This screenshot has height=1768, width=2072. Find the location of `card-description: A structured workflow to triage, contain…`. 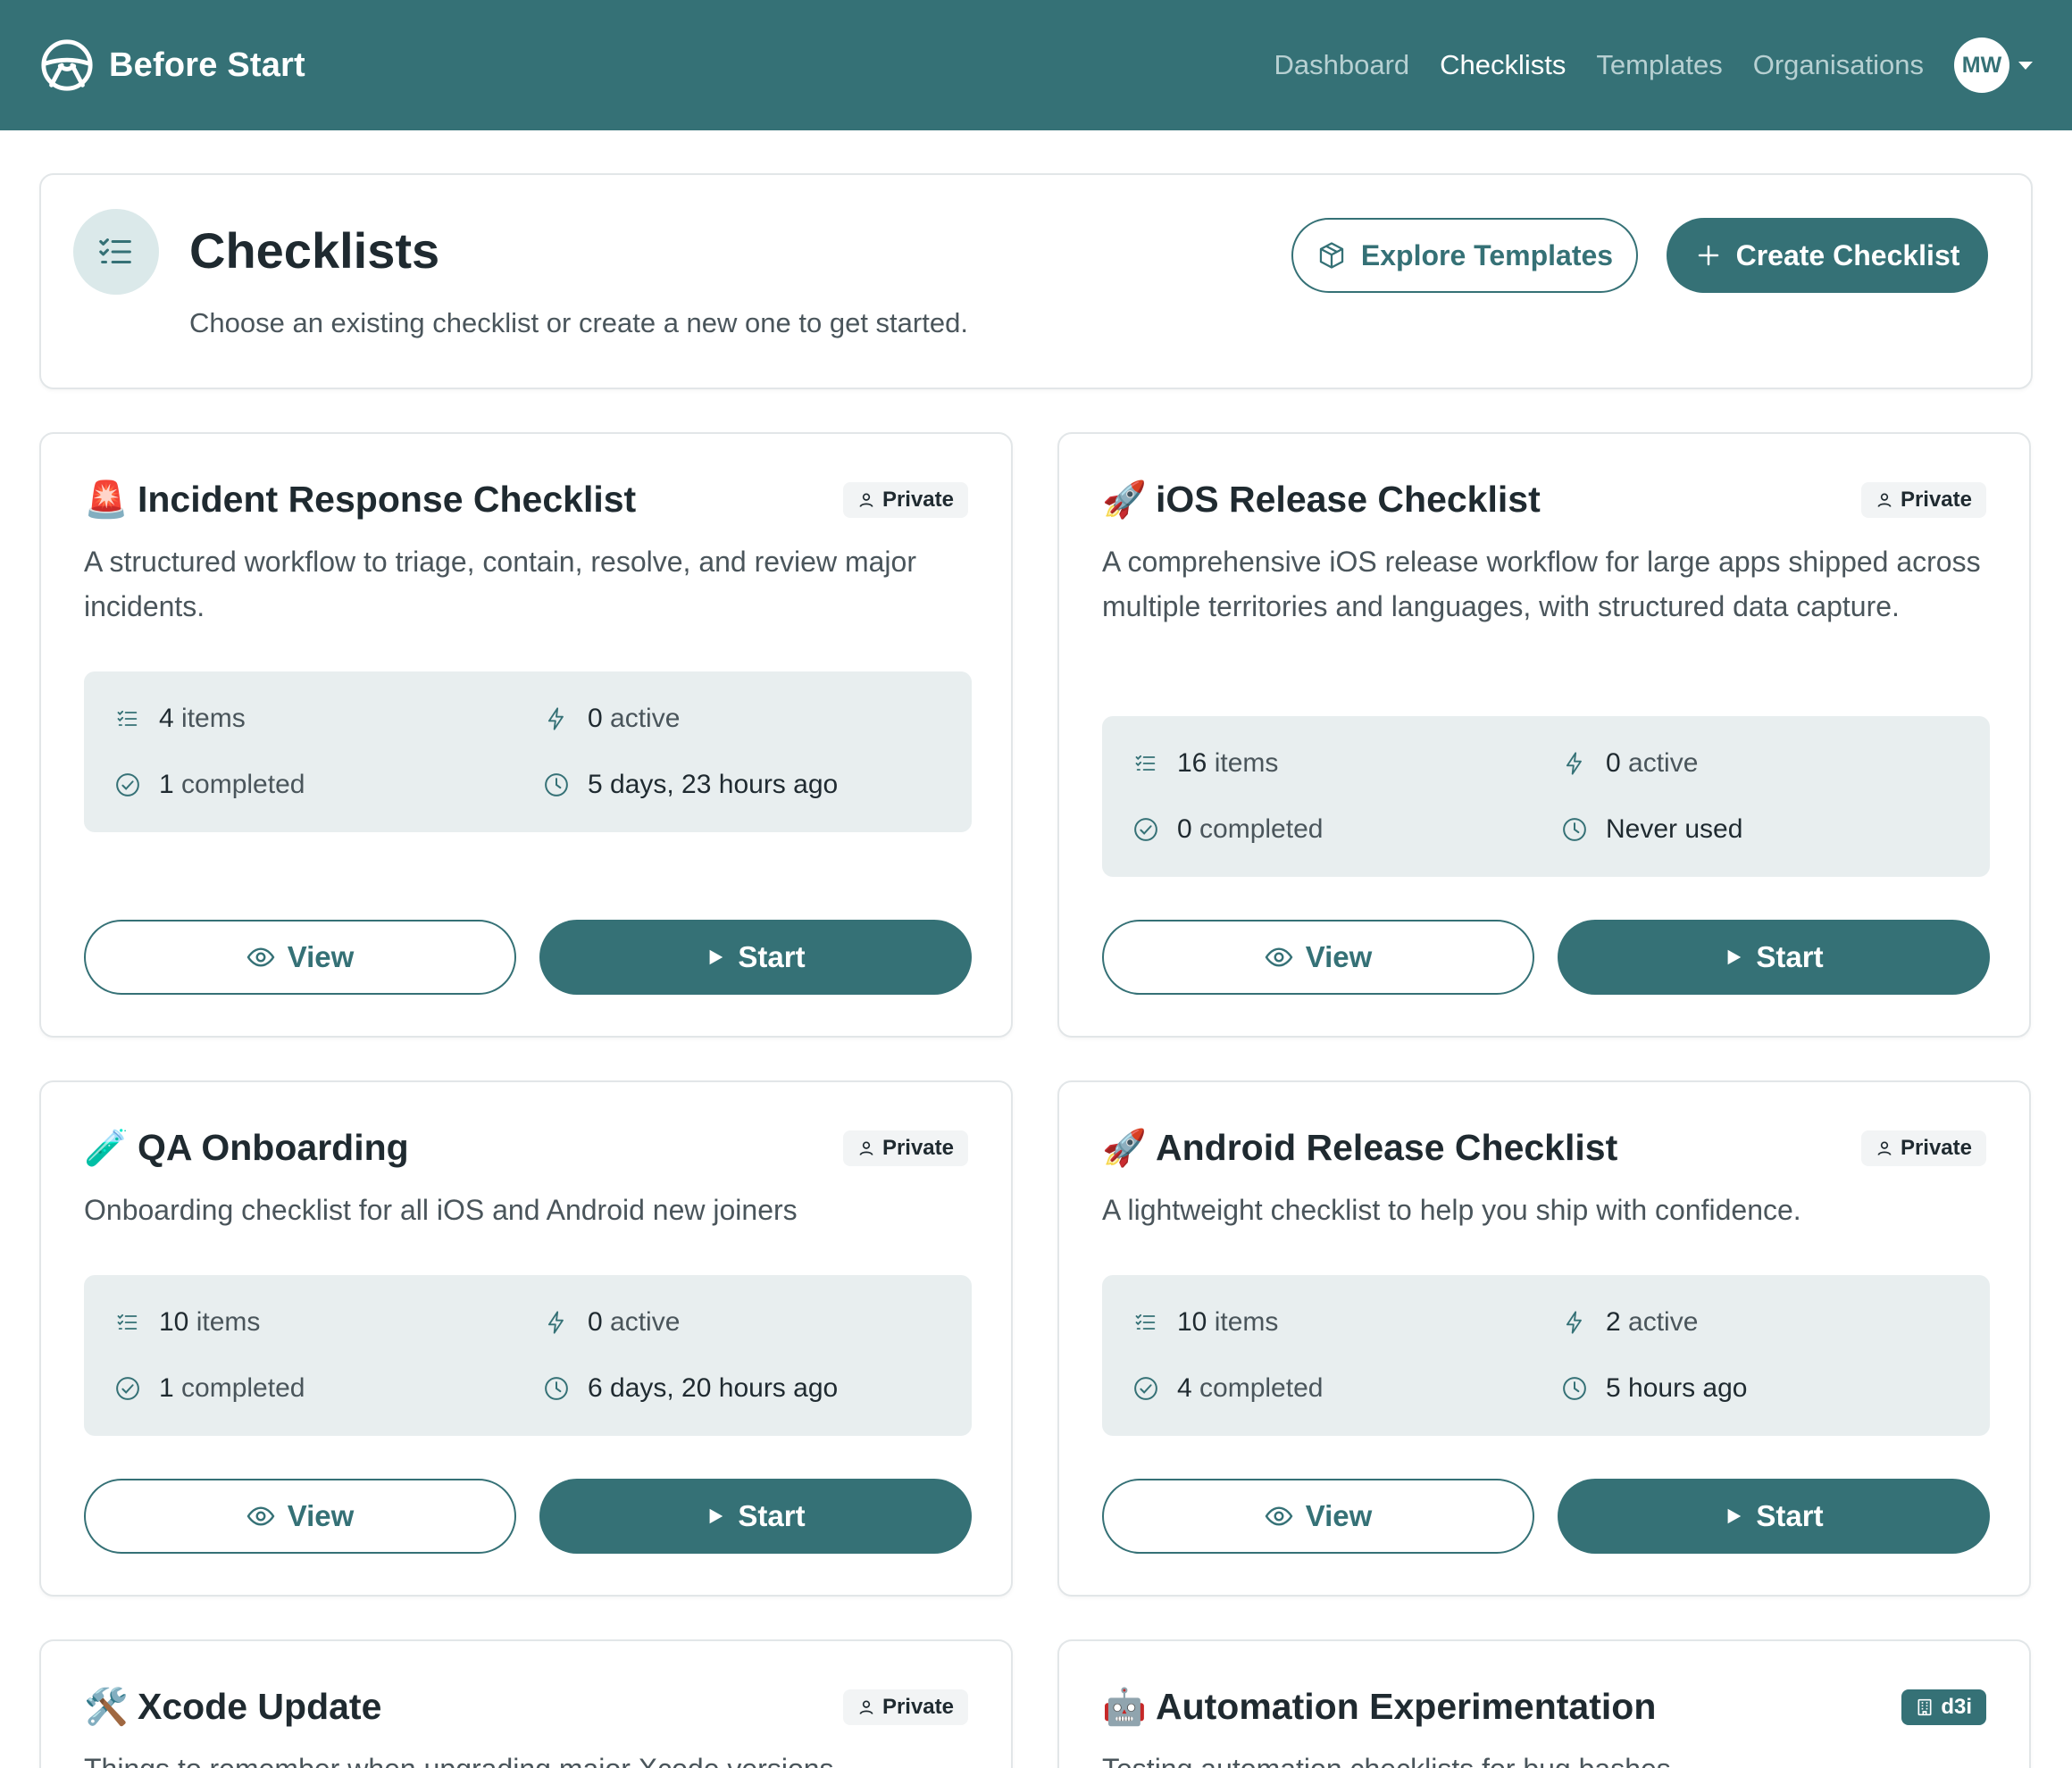

card-description: A structured workflow to triage, contain… is located at coordinates (500, 584).